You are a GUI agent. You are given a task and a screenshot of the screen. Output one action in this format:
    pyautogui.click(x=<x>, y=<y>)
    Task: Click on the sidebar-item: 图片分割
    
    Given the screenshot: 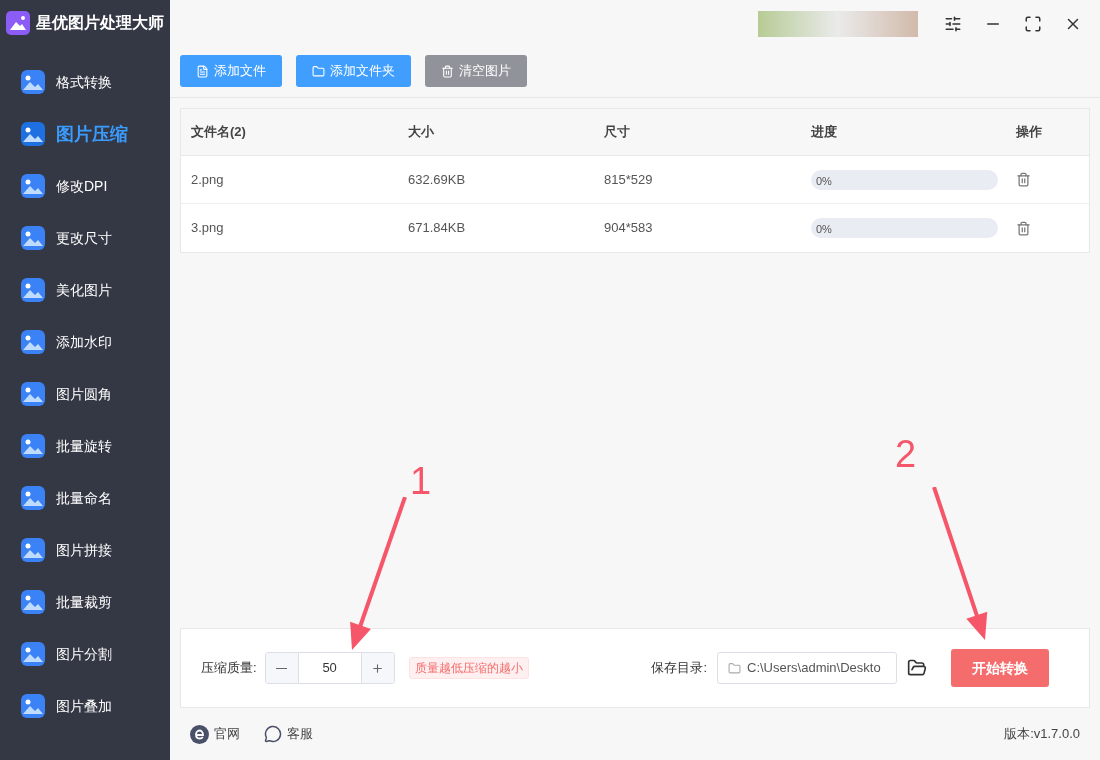 What is the action you would take?
    pyautogui.click(x=85, y=654)
    